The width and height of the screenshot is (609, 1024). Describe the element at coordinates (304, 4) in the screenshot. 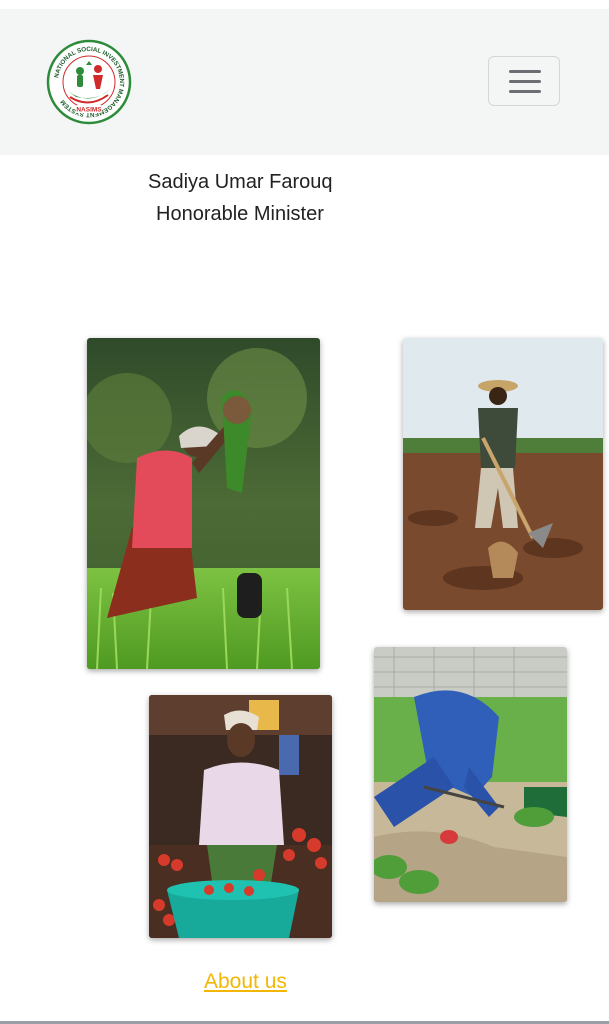

I see `status-bar` at that location.